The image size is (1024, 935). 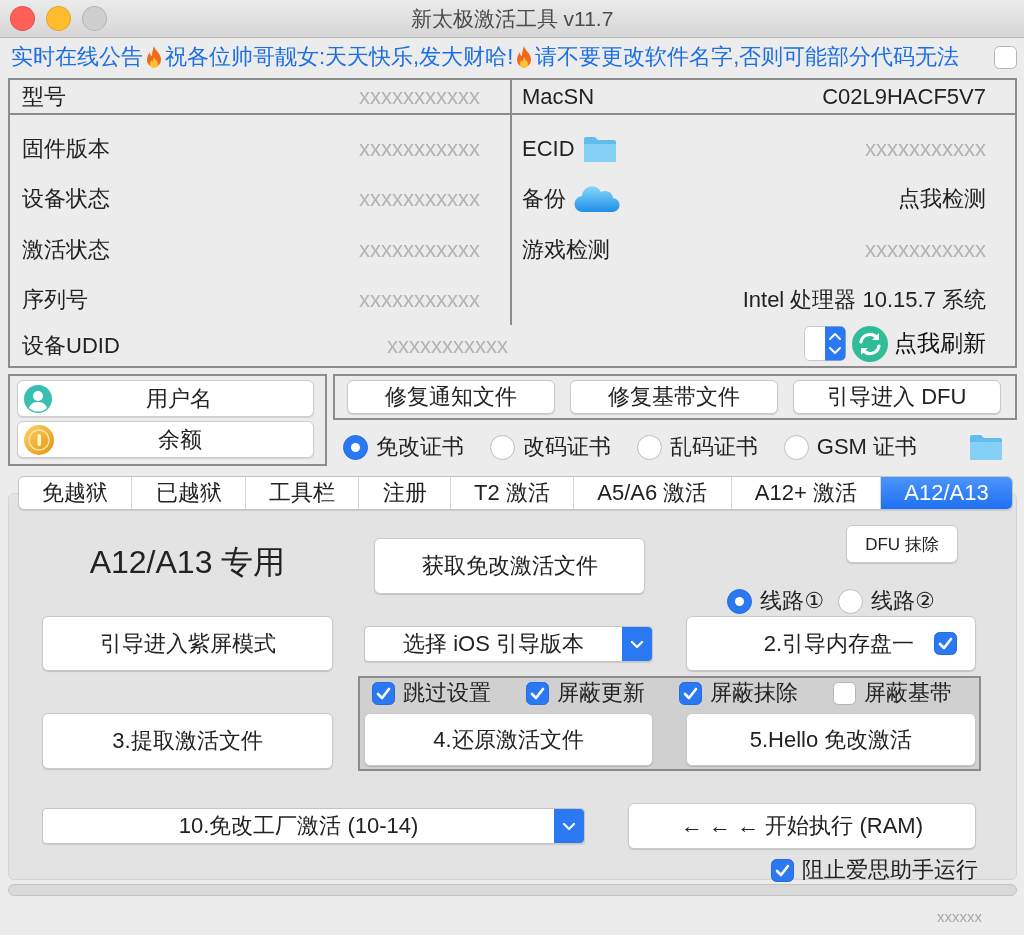 I want to click on fire-icon, so click(x=154, y=57).